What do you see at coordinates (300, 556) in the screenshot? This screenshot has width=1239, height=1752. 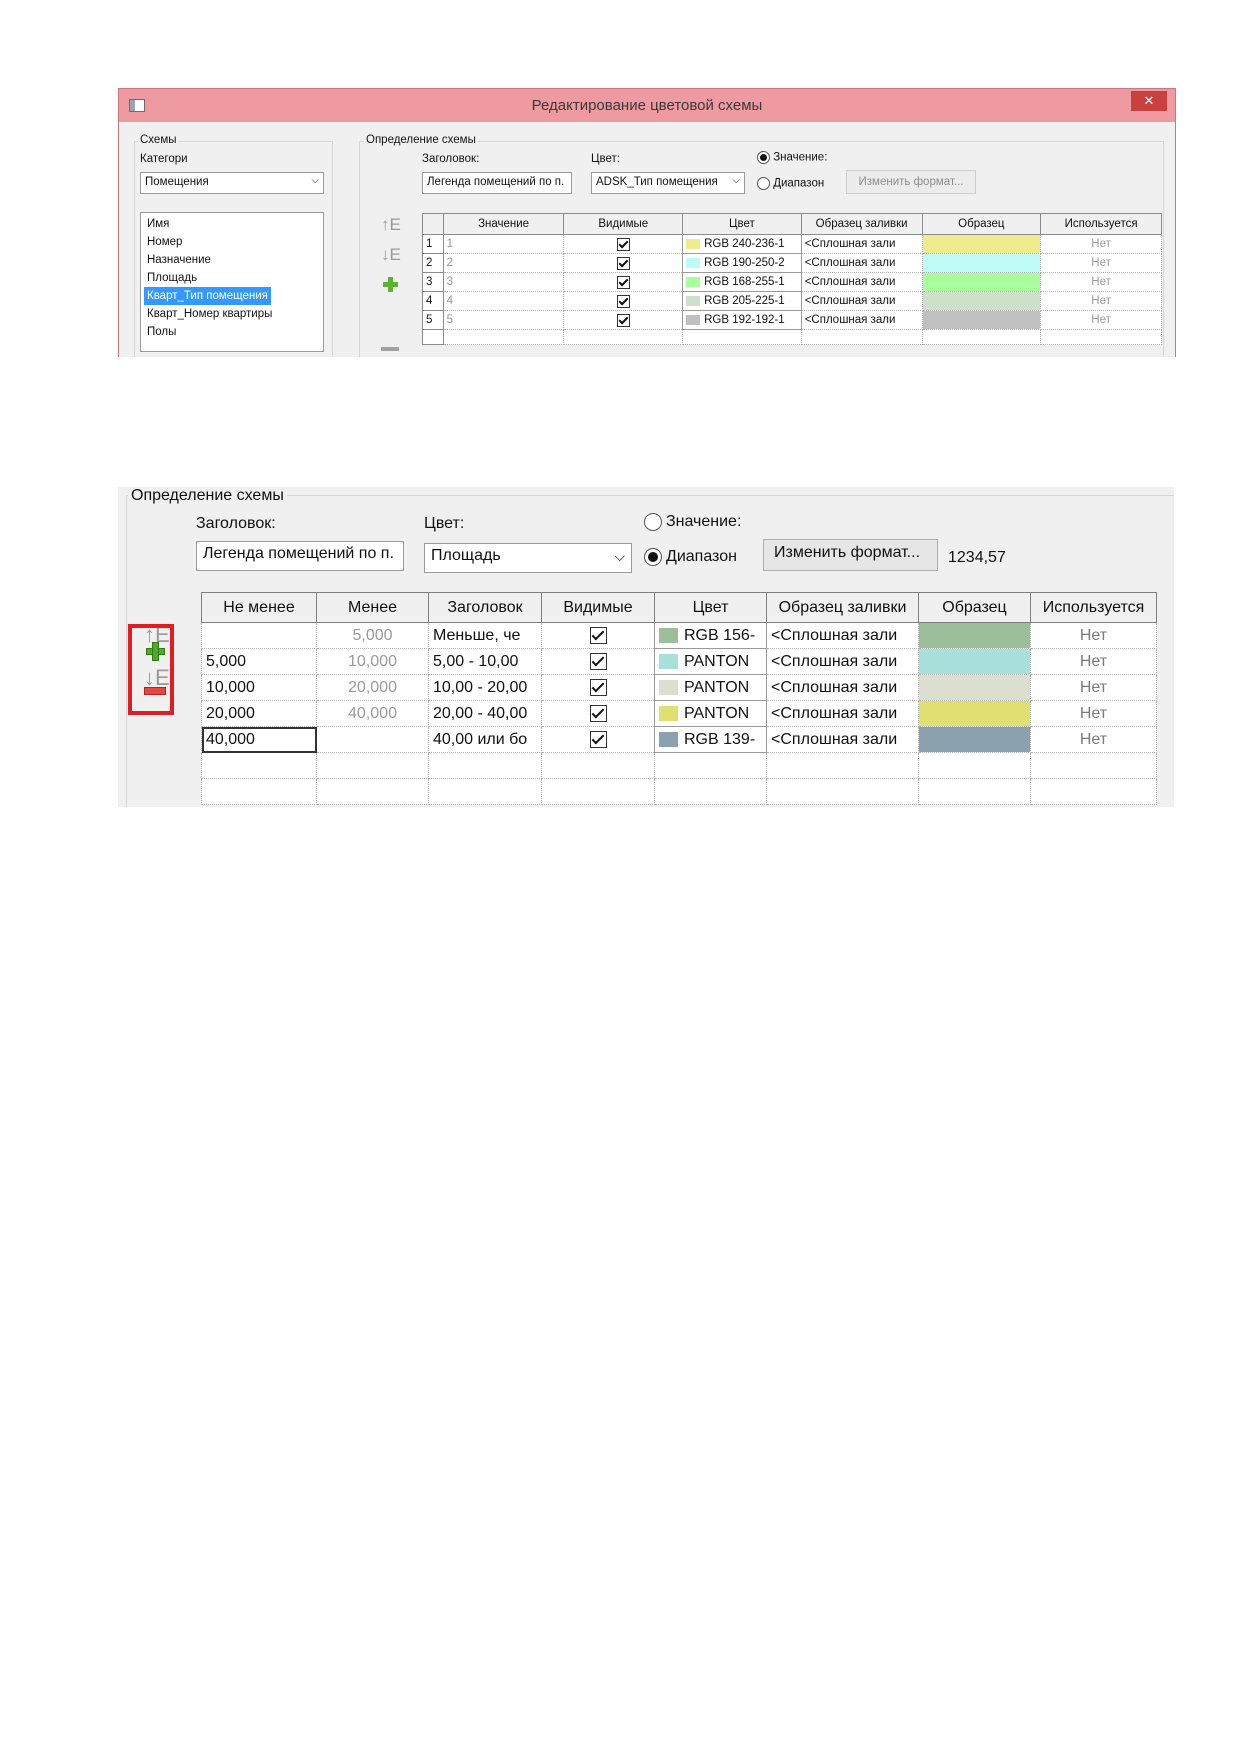 I see `heading-input-zoom: Легенда помещений по п.` at bounding box center [300, 556].